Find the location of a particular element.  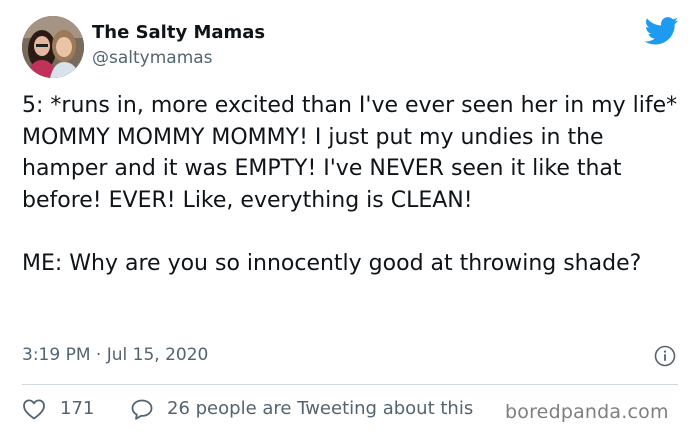

info-icon is located at coordinates (665, 356).